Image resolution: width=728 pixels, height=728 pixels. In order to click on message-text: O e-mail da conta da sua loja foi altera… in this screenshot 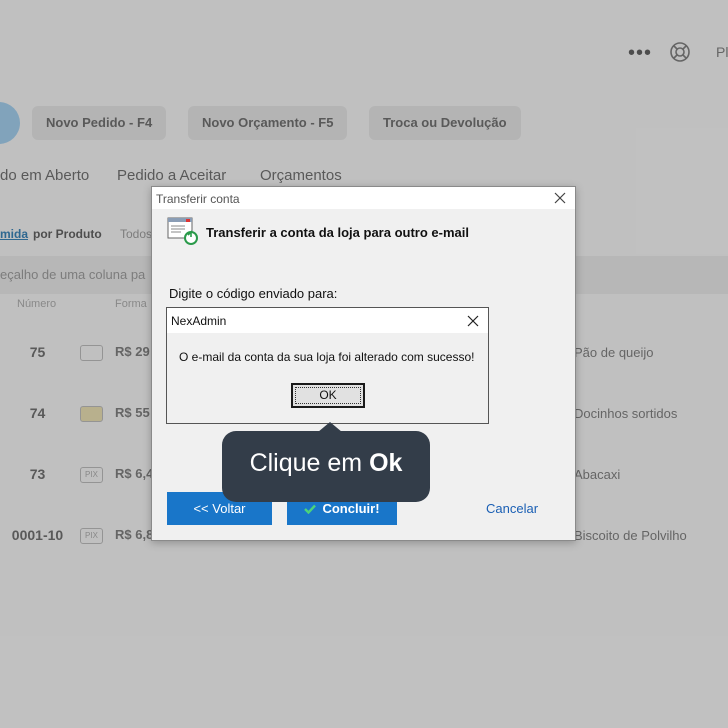, I will do `click(327, 357)`.